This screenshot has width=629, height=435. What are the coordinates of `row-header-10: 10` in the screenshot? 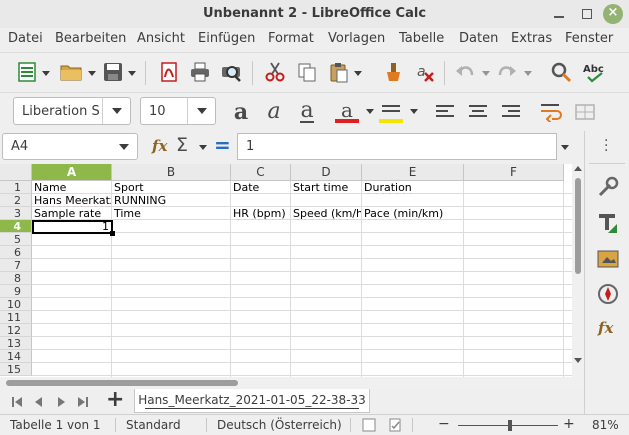 It's located at (16, 304).